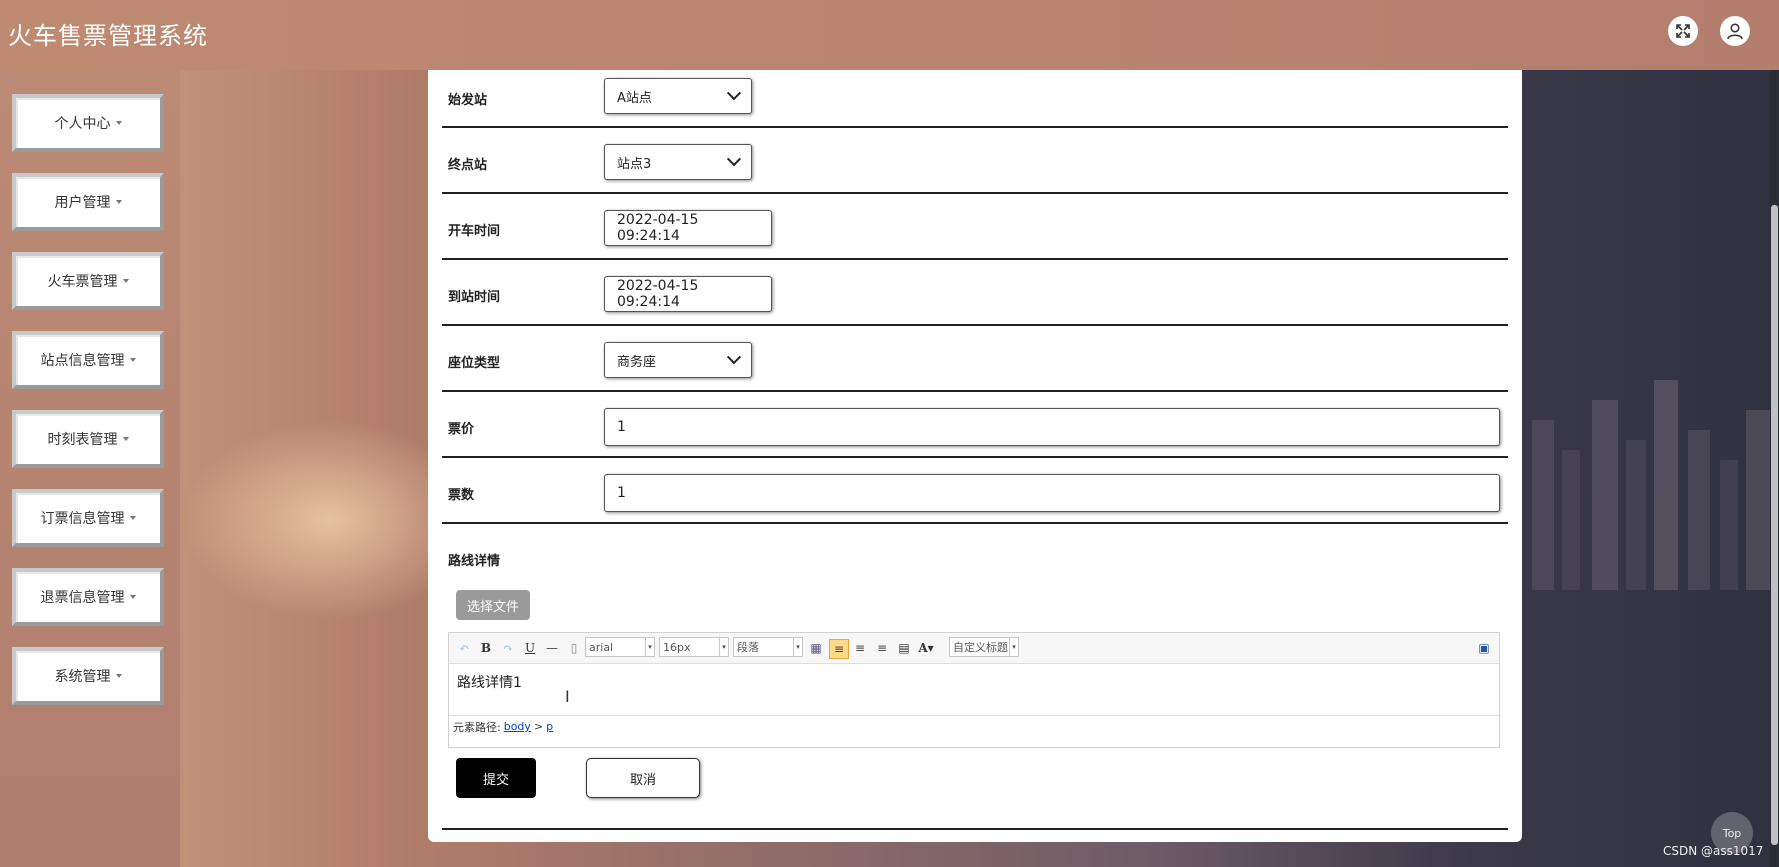 Image resolution: width=1779 pixels, height=867 pixels. What do you see at coordinates (82, 677) in the screenshot?
I see `sidebar-item-label: 系统管理` at bounding box center [82, 677].